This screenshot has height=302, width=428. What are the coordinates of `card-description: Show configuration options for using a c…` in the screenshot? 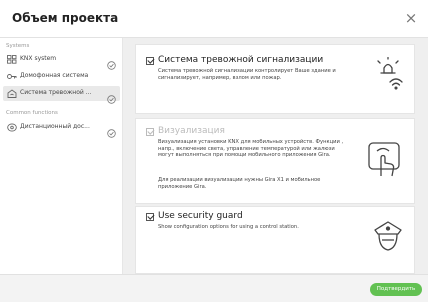 It's located at (228, 227).